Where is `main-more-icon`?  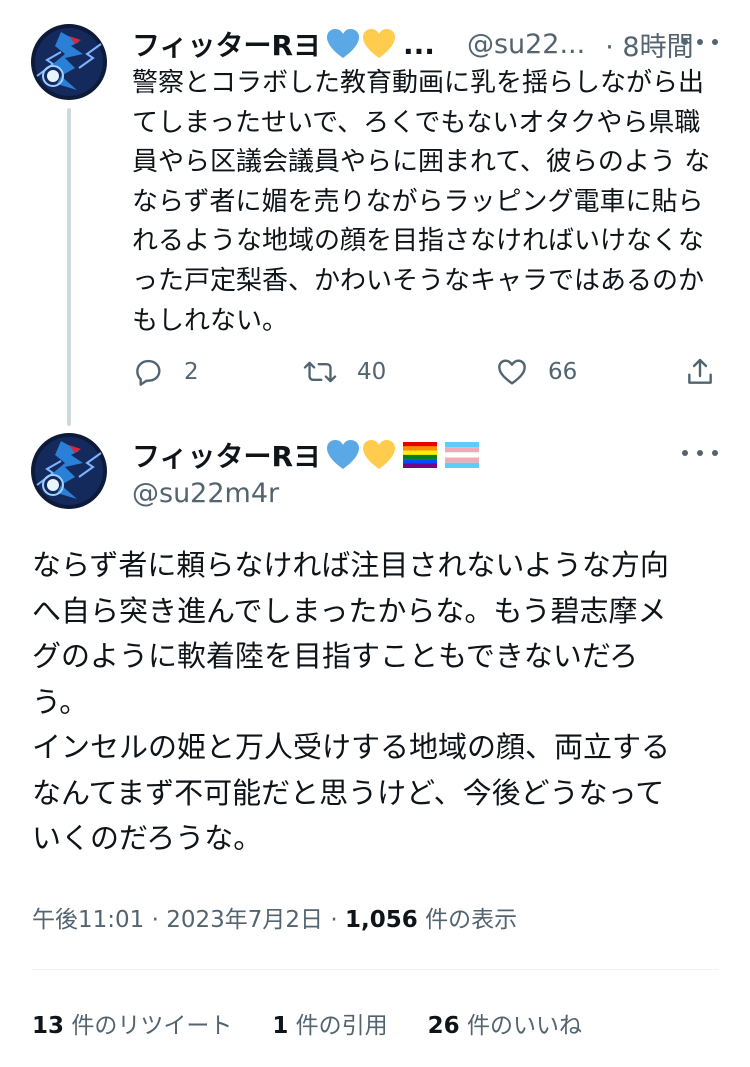 main-more-icon is located at coordinates (700, 453).